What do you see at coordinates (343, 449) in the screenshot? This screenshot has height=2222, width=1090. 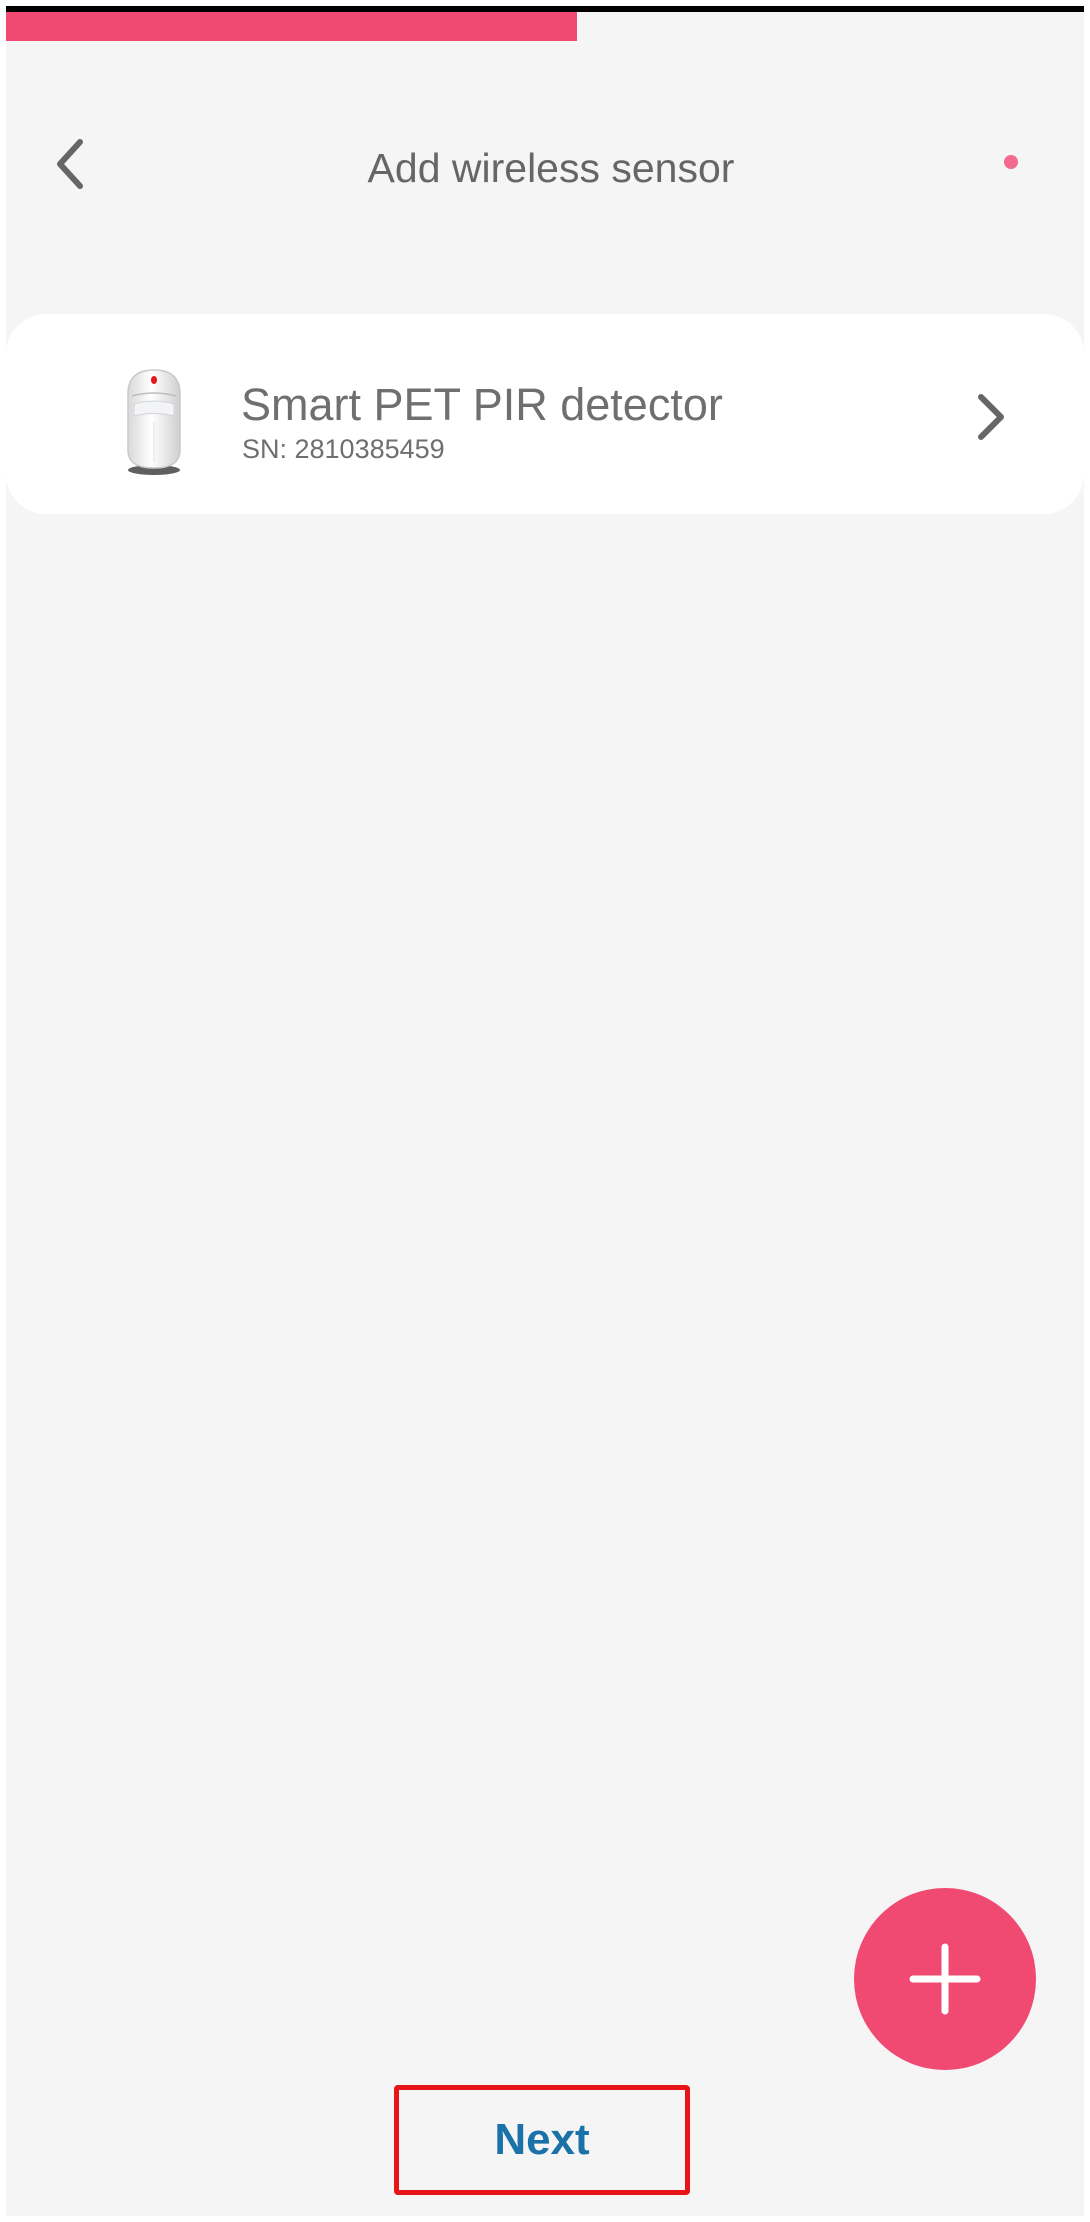 I see `sensor-serial-number: SN: 2810385459` at bounding box center [343, 449].